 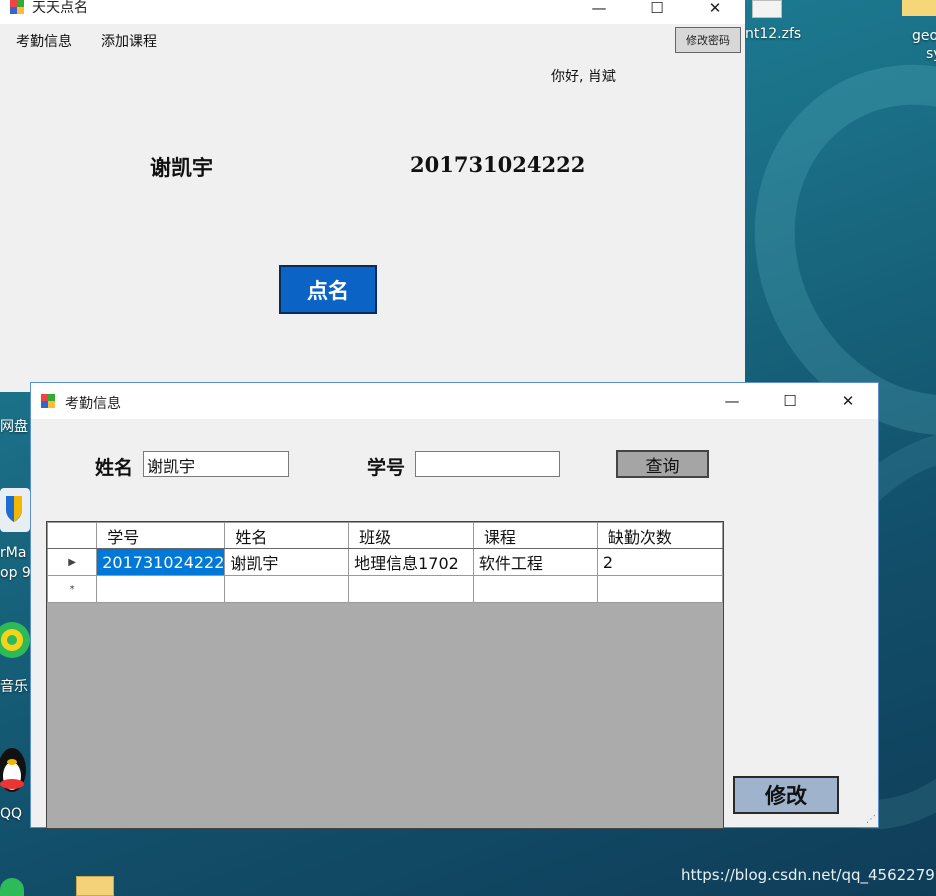 I want to click on qq-penguin-icon, so click(x=15, y=770).